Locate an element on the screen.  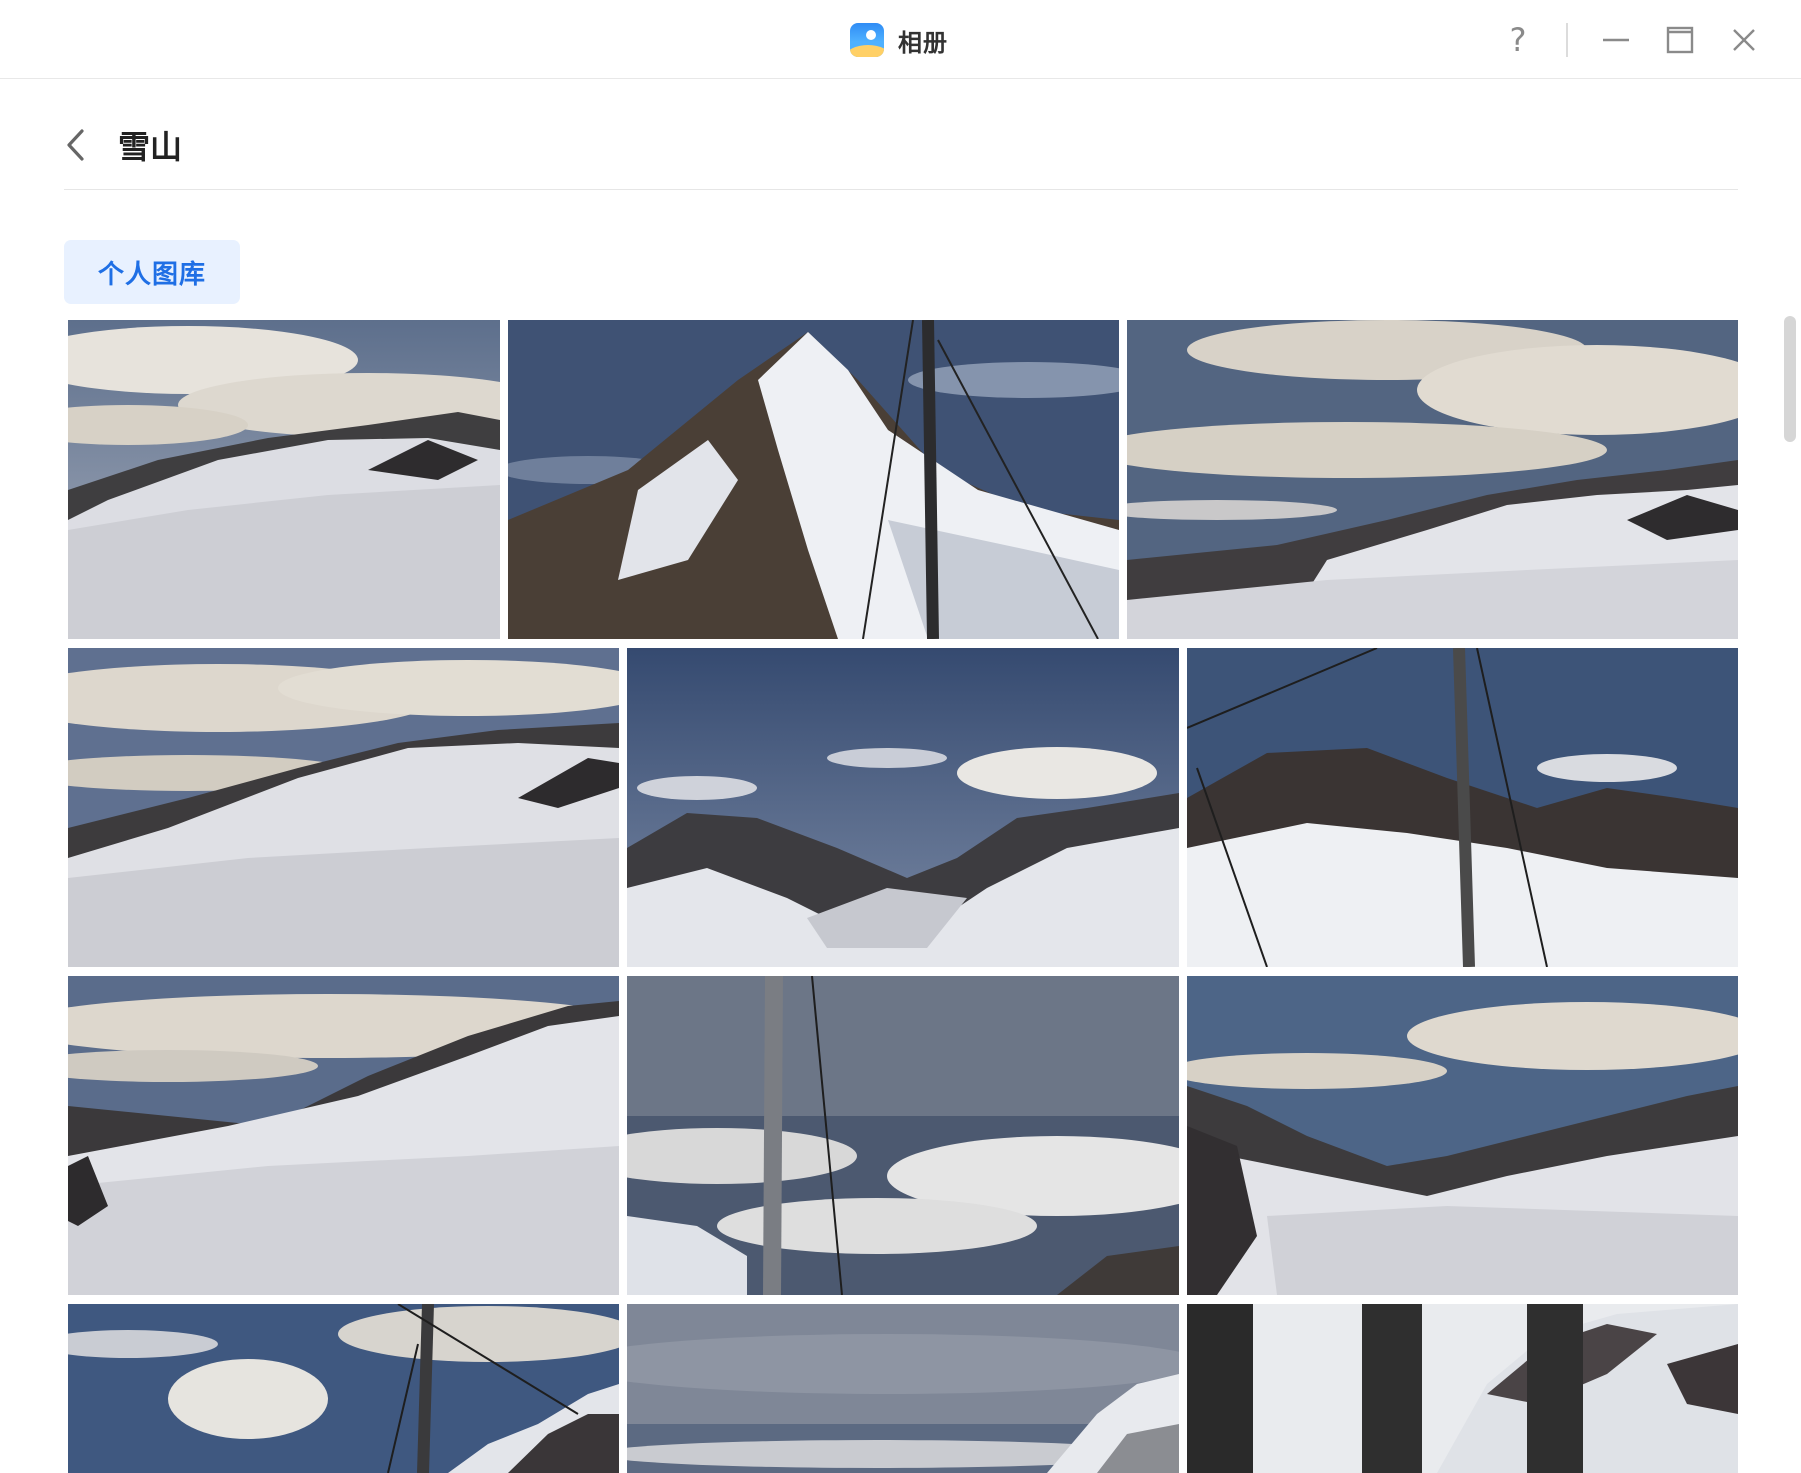
scrollbar-track is located at coordinates (1791, 776).